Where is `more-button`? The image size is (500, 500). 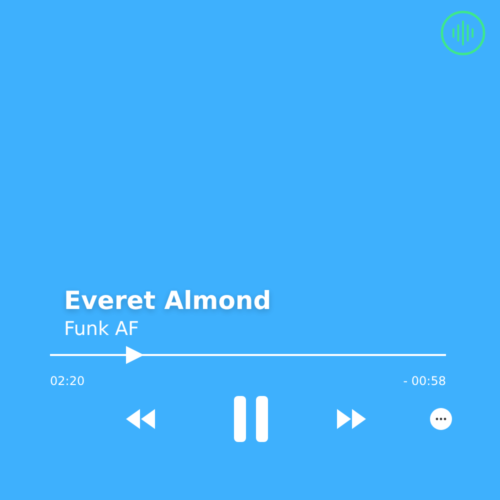
more-button is located at coordinates (441, 419).